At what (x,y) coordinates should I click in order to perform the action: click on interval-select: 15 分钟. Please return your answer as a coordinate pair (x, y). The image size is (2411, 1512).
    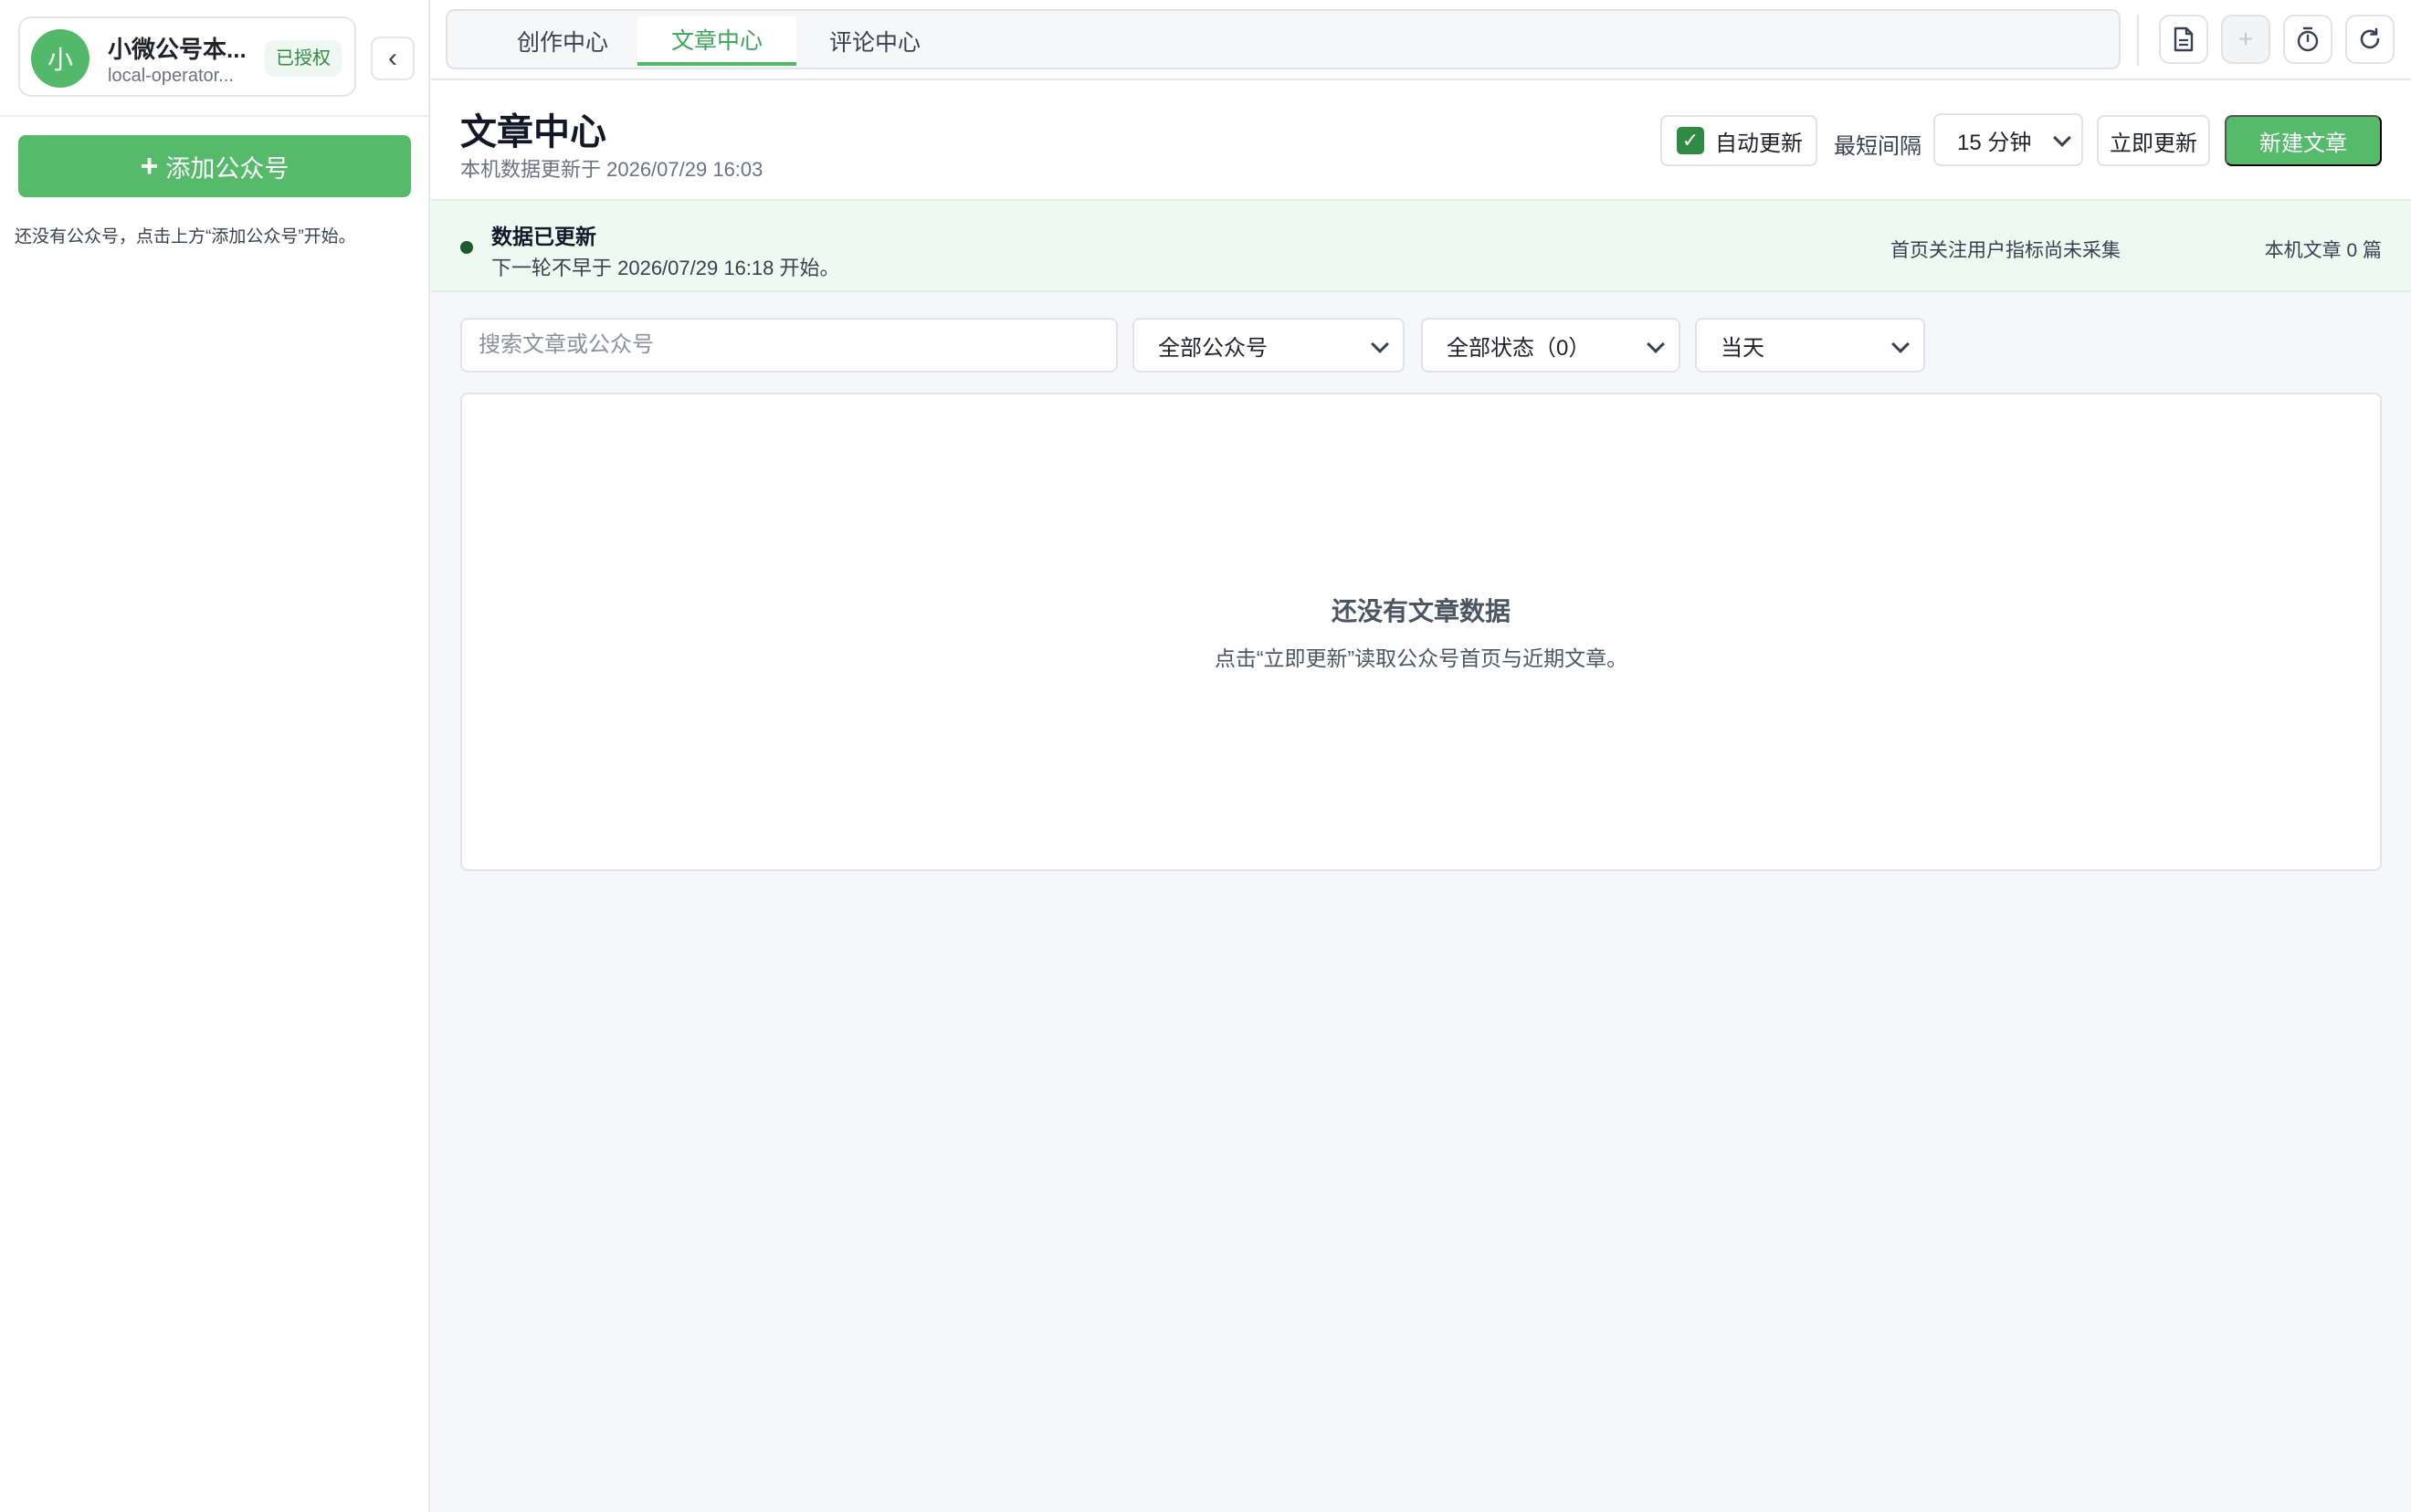
    Looking at the image, I should click on (2008, 139).